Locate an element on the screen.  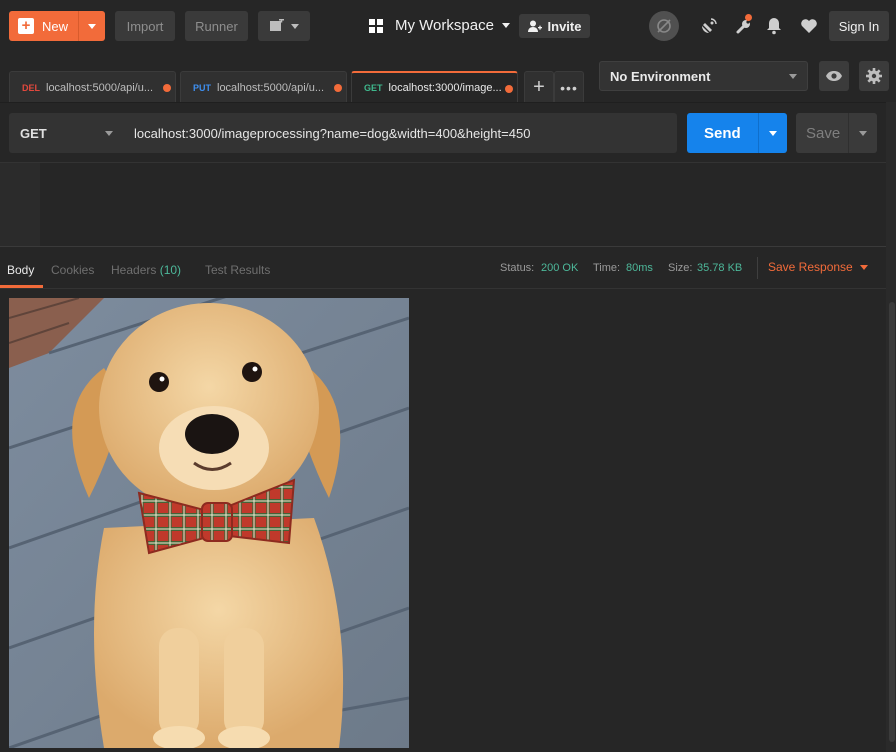
save-response-button: Save Response is located at coordinates (818, 267).